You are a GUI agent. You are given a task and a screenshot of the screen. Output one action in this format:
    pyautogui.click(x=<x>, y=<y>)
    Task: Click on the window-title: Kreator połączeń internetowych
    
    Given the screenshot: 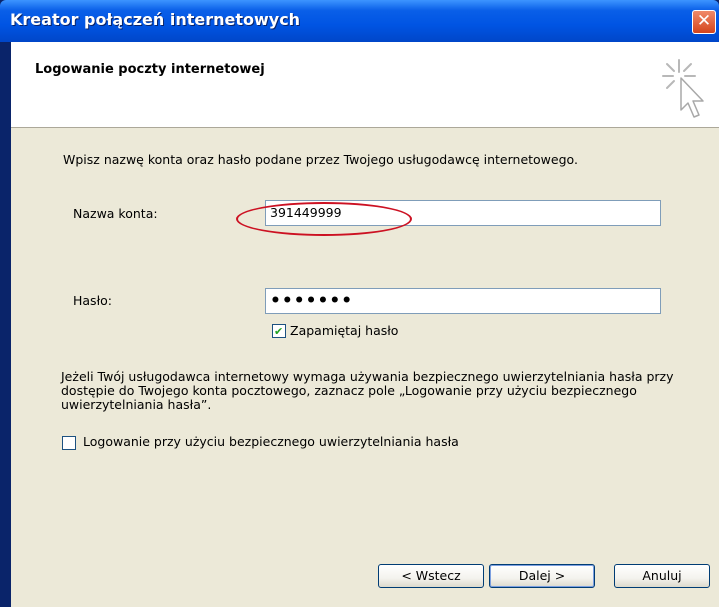 What is the action you would take?
    pyautogui.click(x=155, y=19)
    